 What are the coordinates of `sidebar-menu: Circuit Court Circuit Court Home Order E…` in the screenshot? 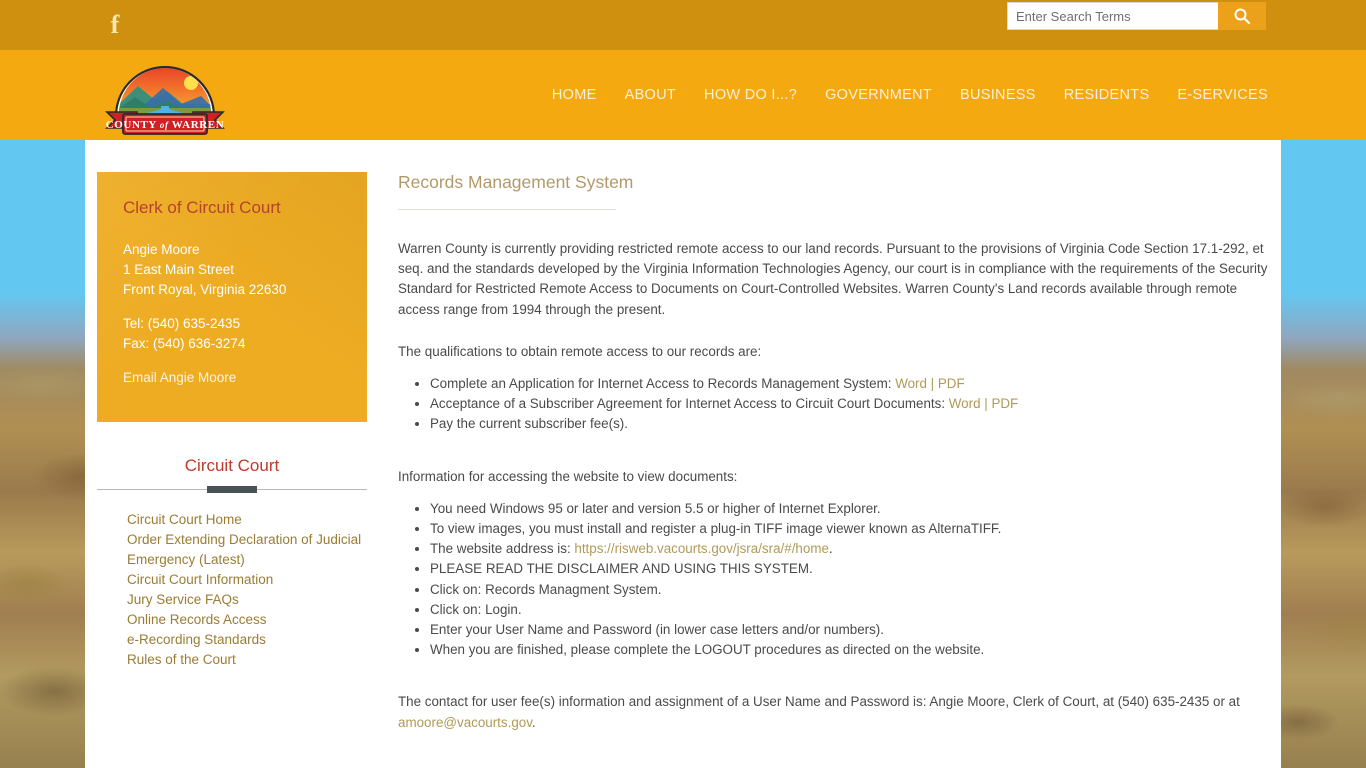 It's located at (232, 563).